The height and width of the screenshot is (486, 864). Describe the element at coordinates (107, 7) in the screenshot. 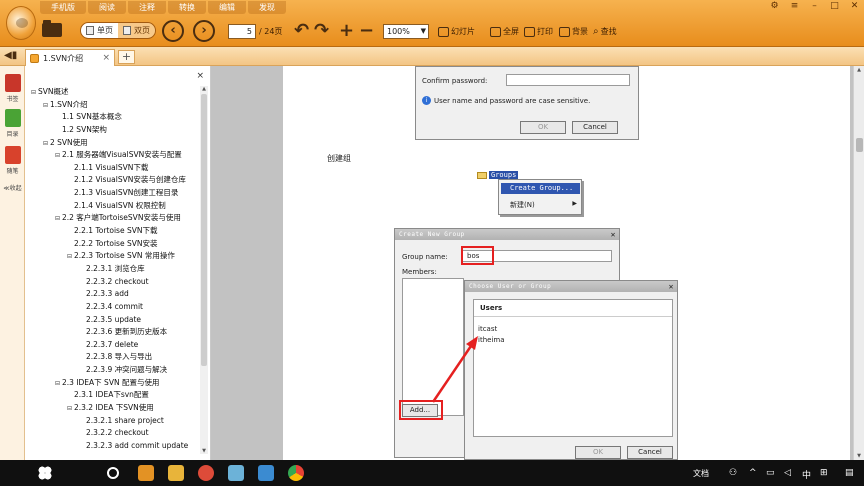

I see `menu-tab-read: 阅读` at that location.